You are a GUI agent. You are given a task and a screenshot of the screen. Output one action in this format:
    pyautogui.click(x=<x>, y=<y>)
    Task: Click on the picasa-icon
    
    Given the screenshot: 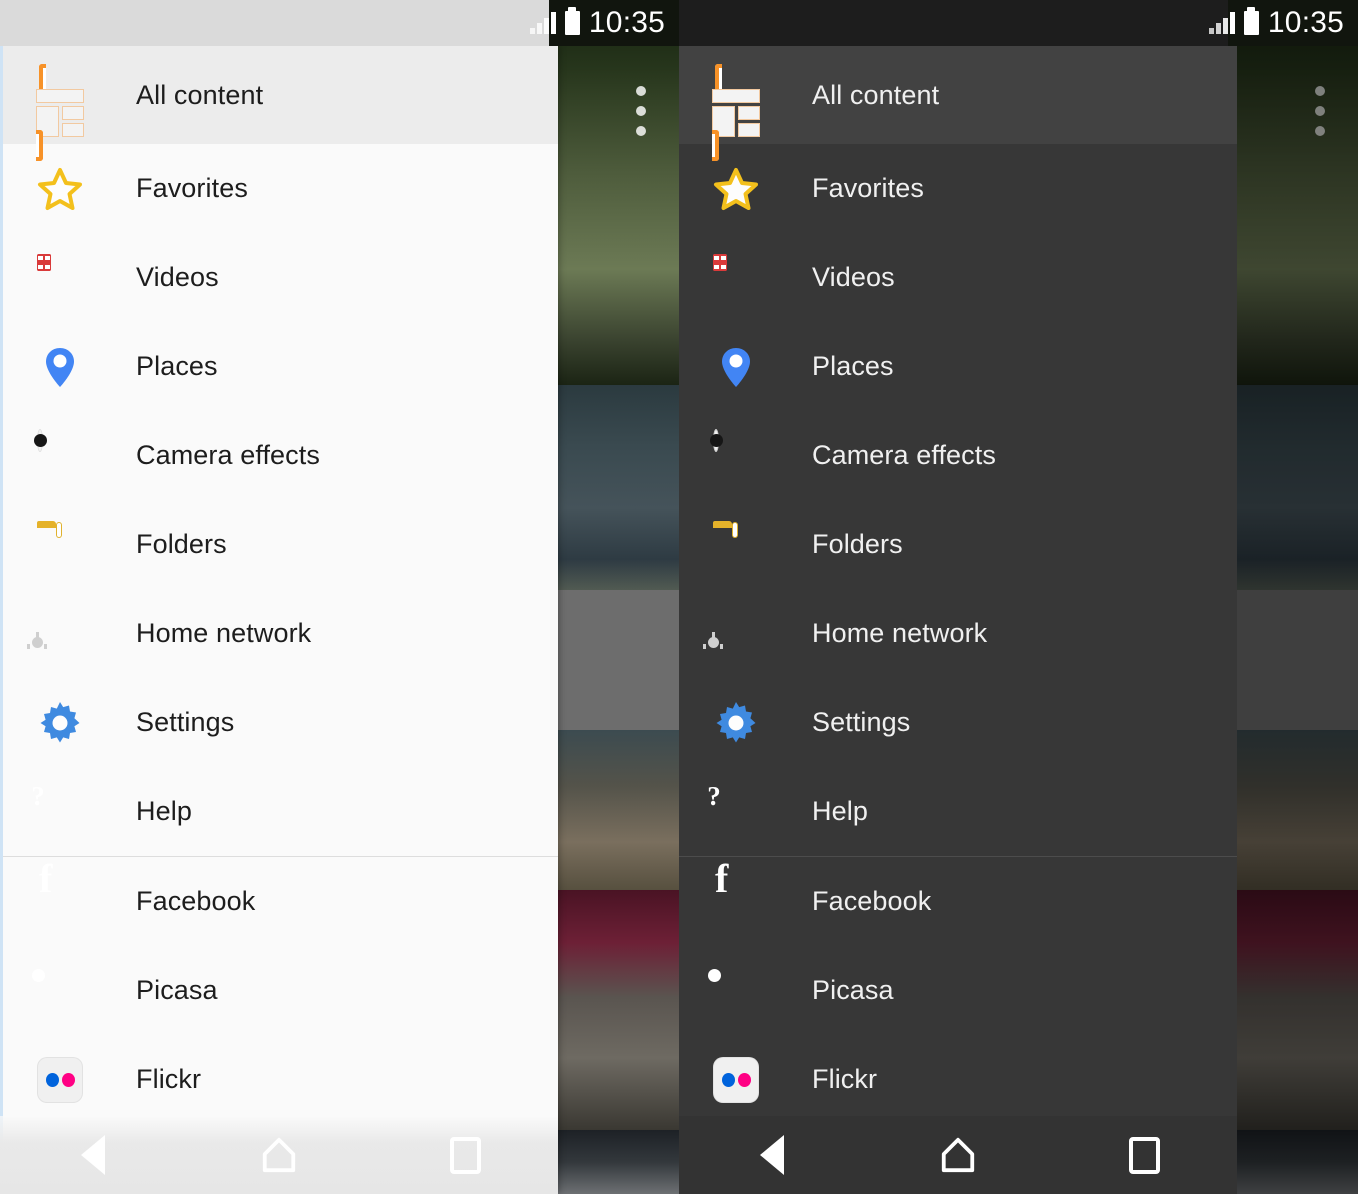 What is the action you would take?
    pyautogui.click(x=736, y=991)
    